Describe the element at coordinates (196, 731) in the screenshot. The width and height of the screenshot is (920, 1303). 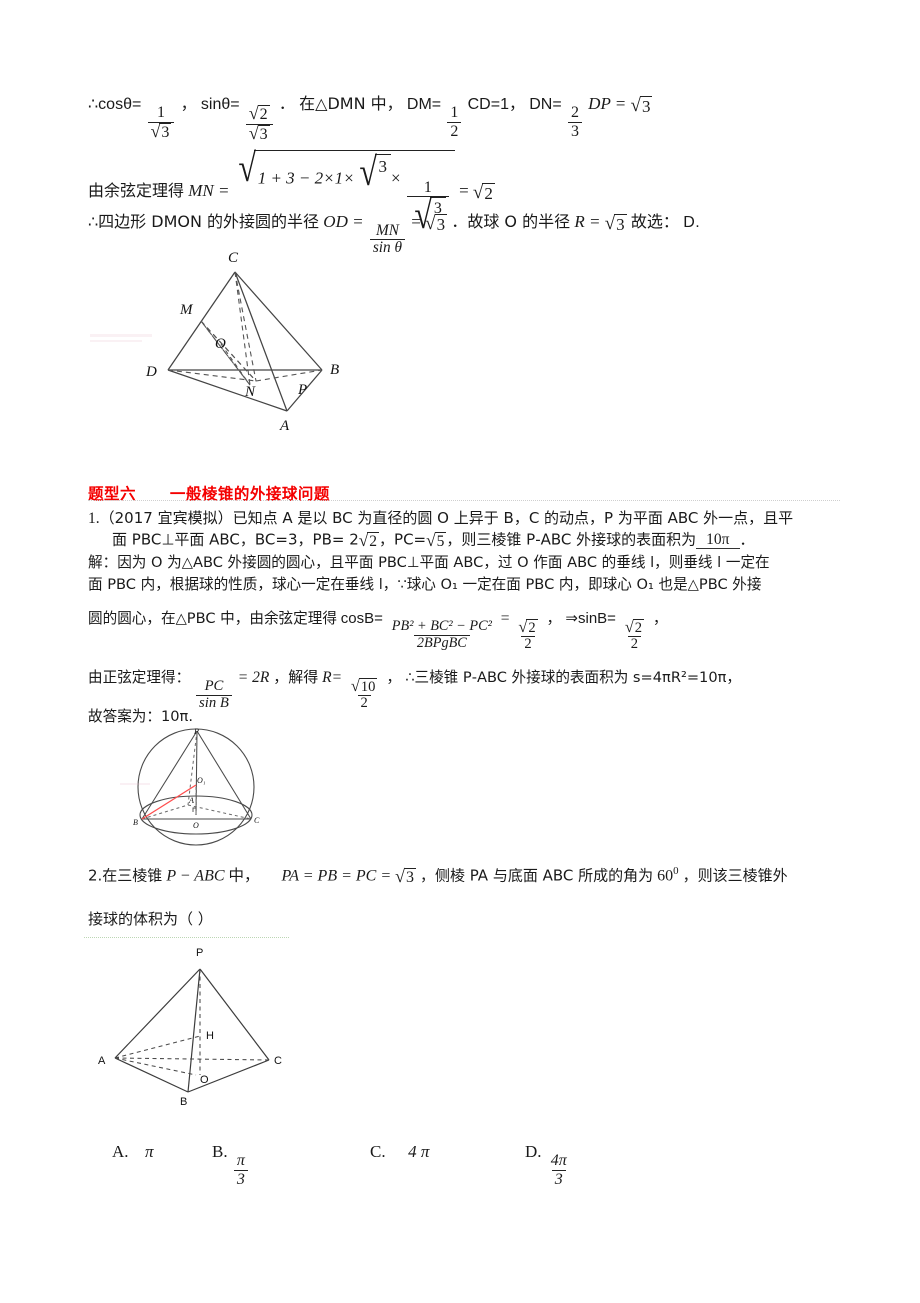
I see `sphere-label-P: P` at that location.